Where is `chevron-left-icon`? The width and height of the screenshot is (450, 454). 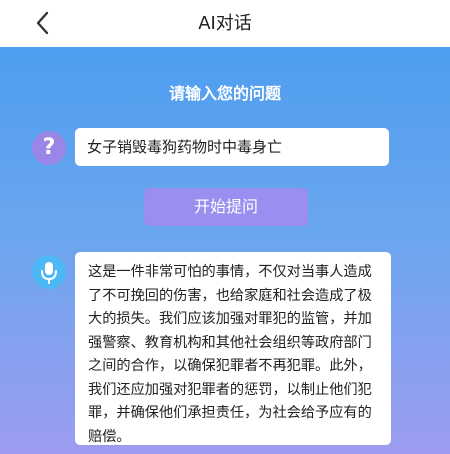
chevron-left-icon is located at coordinates (42, 23).